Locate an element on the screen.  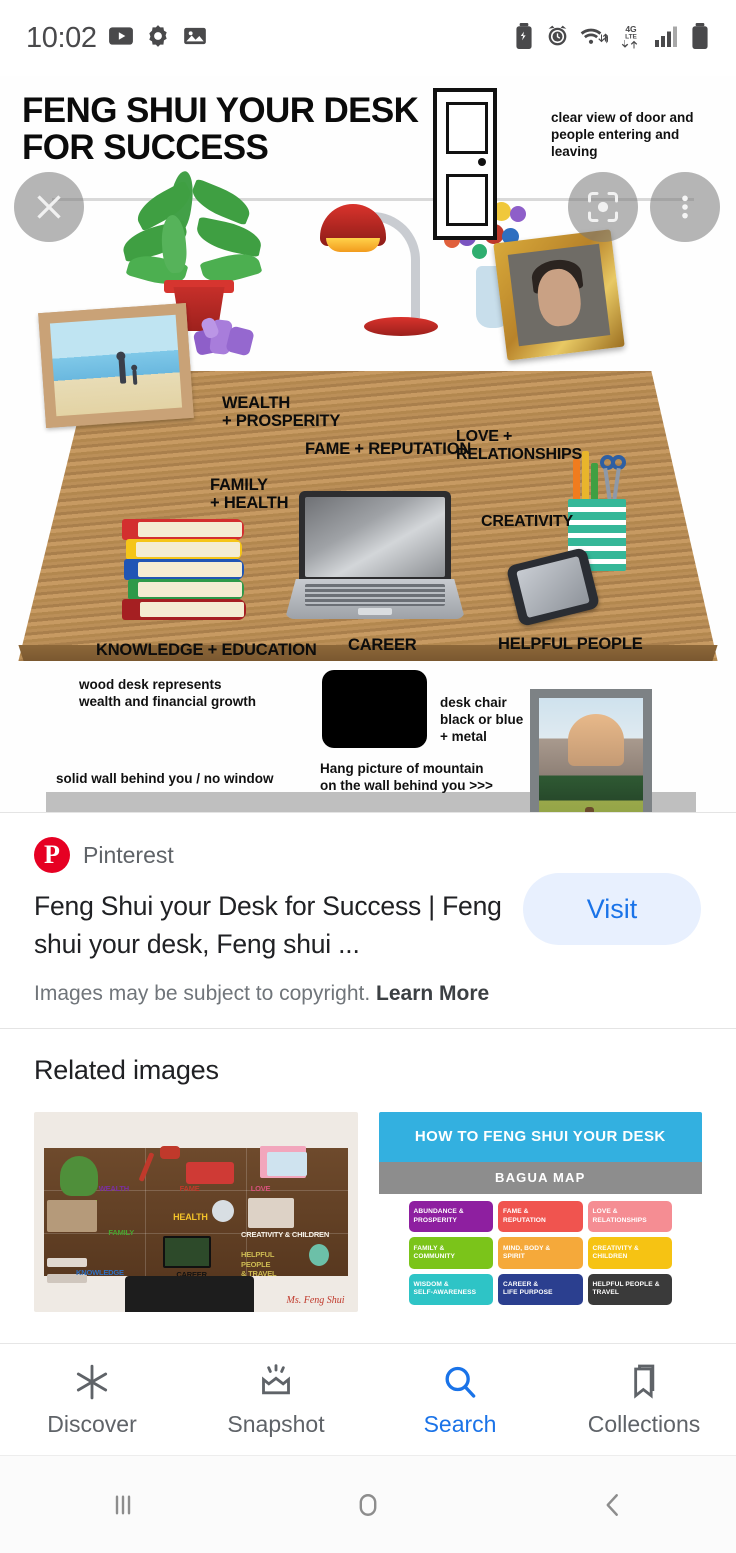
label-love-relationships: LOVE + RELATIONSHIPS is located at coordinates (519, 445).